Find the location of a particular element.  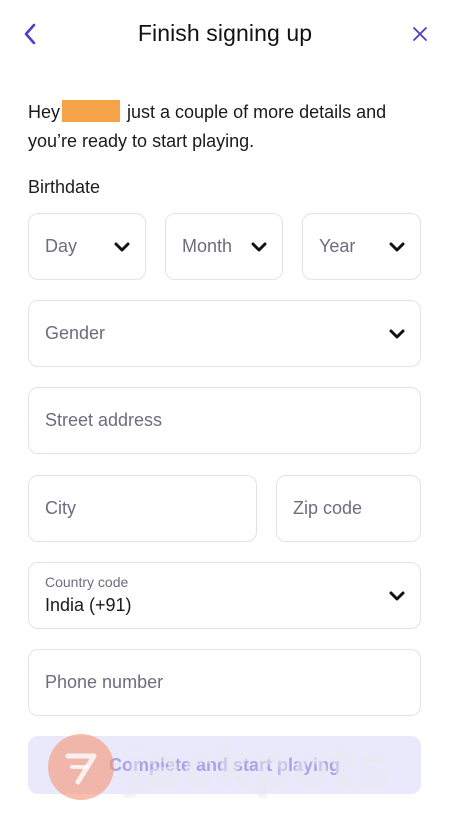

complete-signup-button: Complete and start playing is located at coordinates (224, 765).